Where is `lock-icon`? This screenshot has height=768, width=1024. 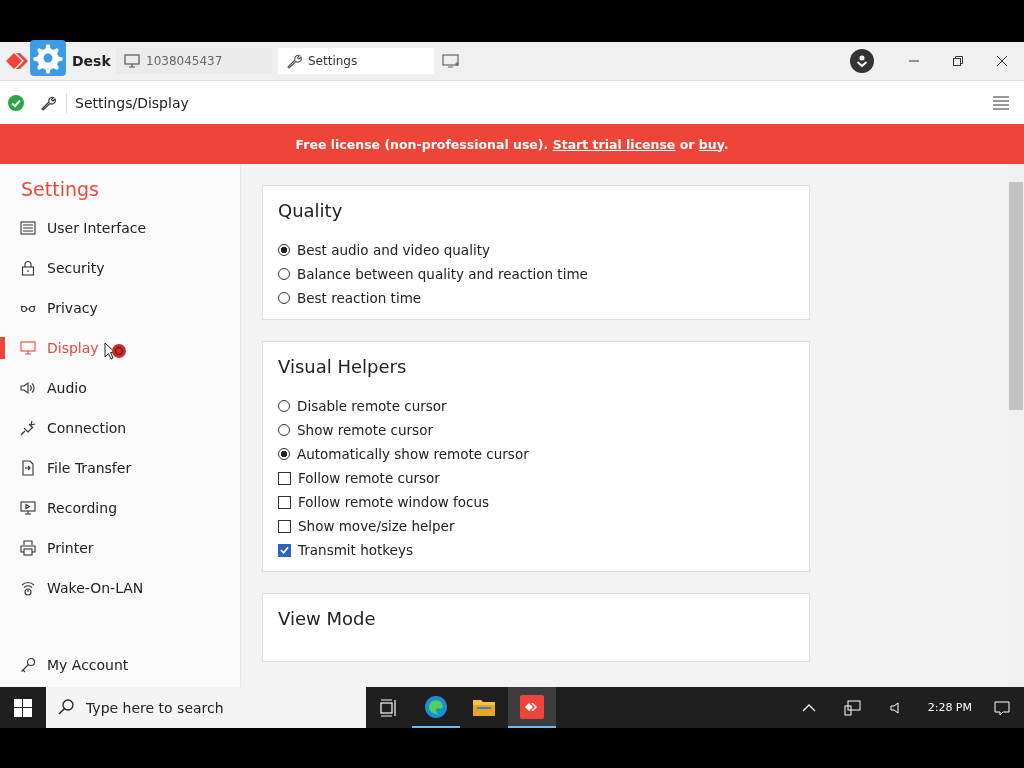
lock-icon is located at coordinates (28, 268).